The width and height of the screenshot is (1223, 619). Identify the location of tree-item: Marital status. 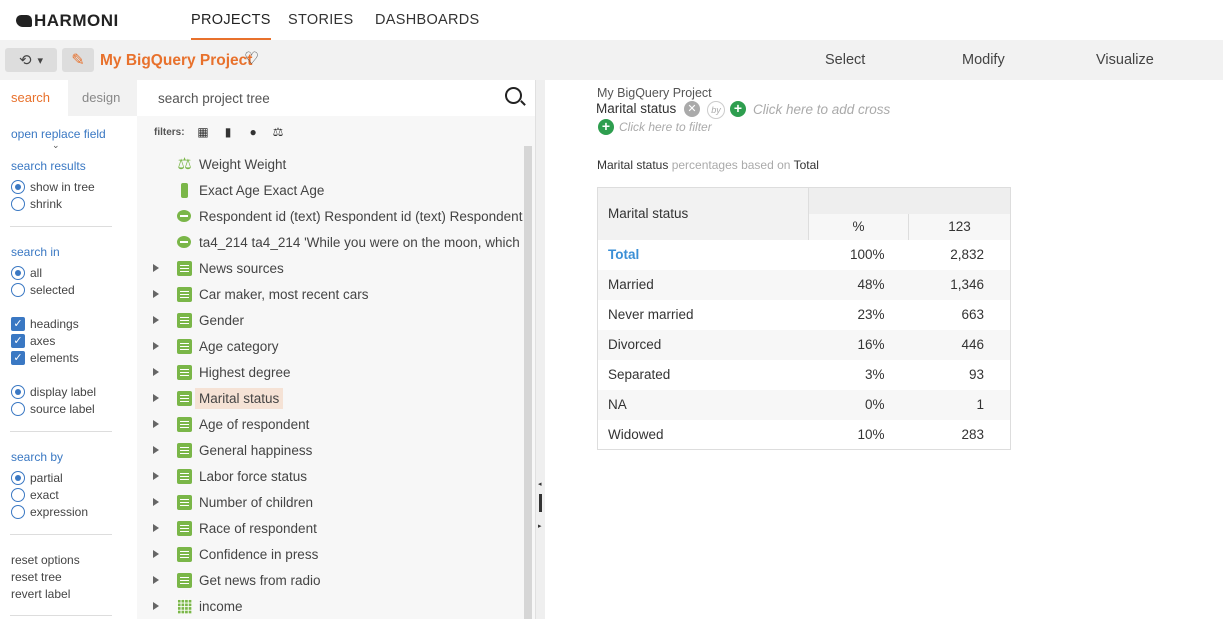
(330, 398).